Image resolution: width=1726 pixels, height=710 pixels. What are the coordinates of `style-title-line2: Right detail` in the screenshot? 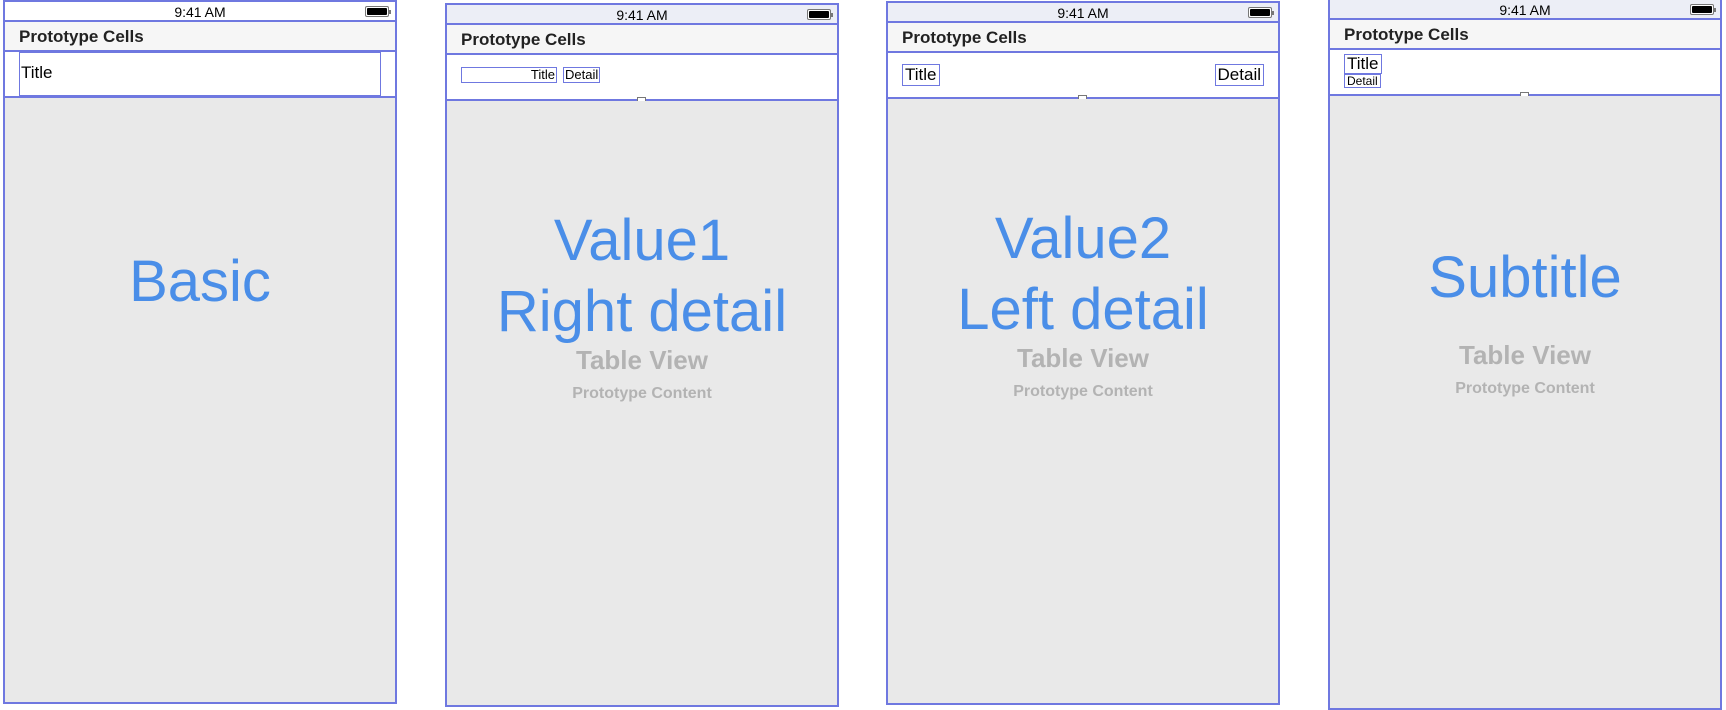 It's located at (642, 311).